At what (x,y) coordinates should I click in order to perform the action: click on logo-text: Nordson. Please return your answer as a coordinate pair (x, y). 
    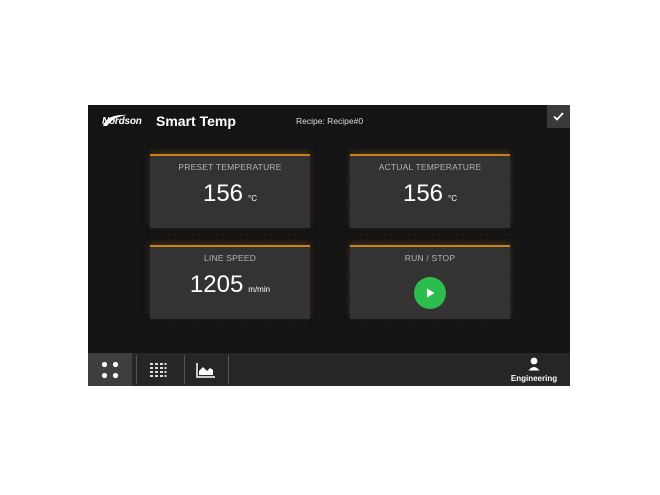
    Looking at the image, I should click on (122, 121).